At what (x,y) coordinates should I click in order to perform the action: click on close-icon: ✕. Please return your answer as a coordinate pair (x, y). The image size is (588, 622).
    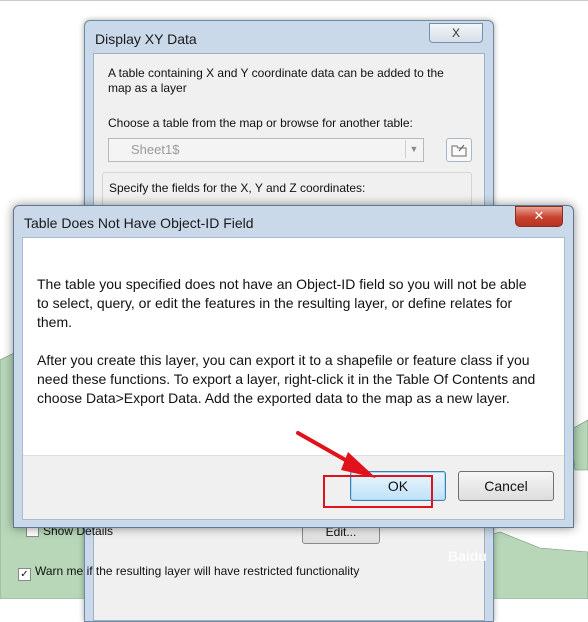
    Looking at the image, I should click on (539, 215).